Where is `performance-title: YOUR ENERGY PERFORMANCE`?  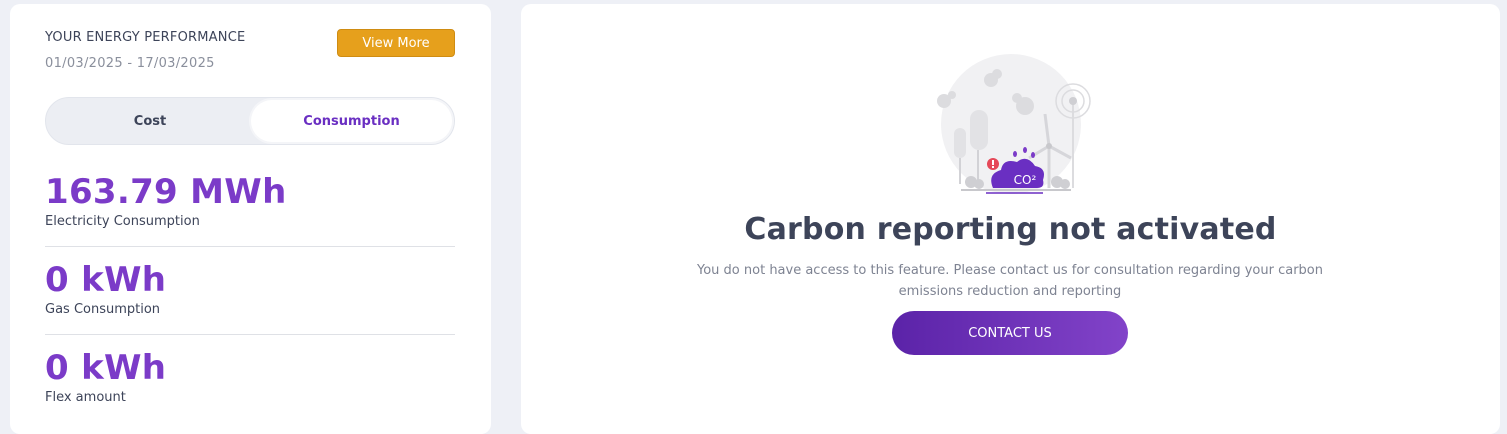
performance-title: YOUR ENERGY PERFORMANCE is located at coordinates (145, 37).